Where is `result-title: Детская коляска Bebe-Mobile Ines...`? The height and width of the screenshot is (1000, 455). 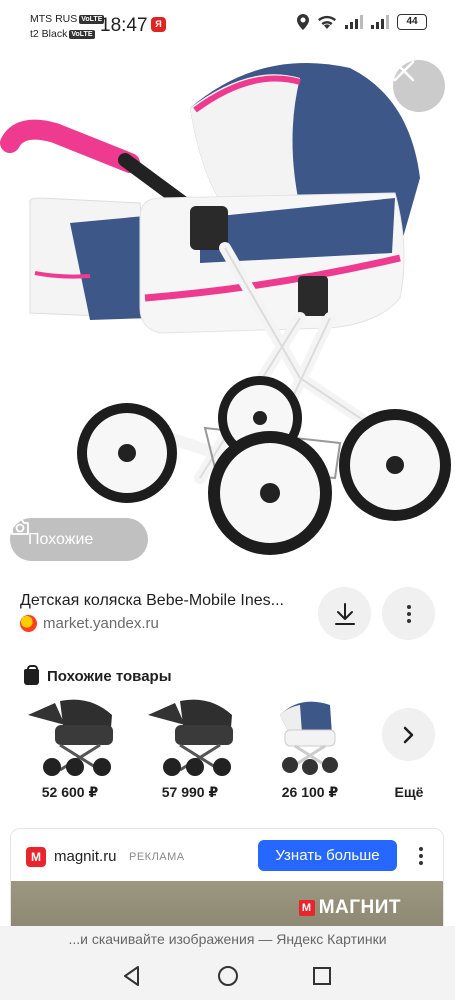 result-title: Детская коляска Bebe-Mobile Ines... is located at coordinates (162, 601).